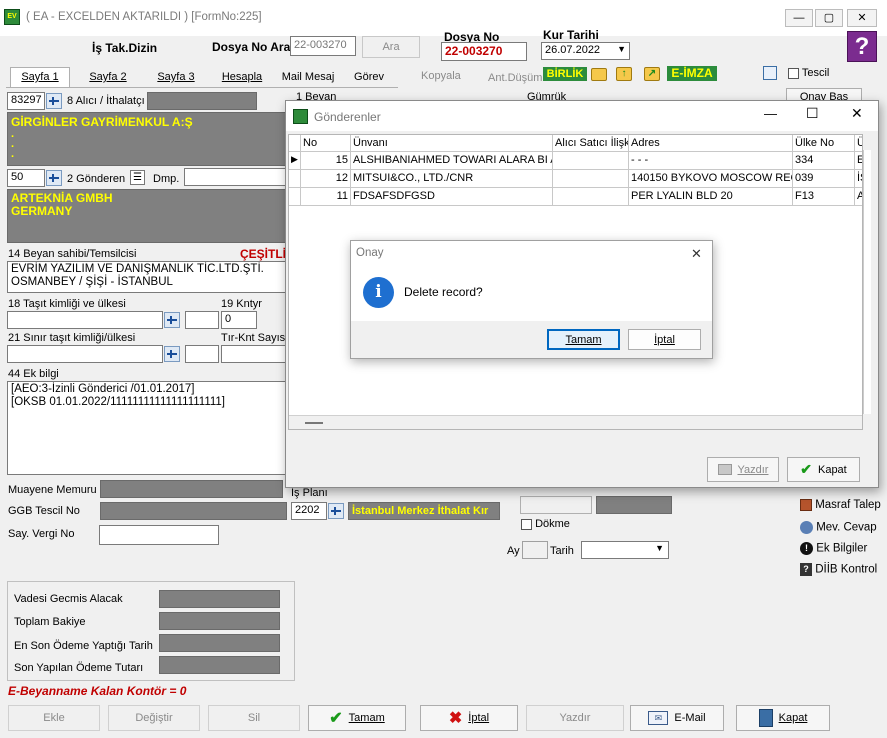 This screenshot has height=738, width=887. Describe the element at coordinates (591, 143) in the screenshot. I see `col-iliski: Alıcı Satıcı İlişkisi` at that location.